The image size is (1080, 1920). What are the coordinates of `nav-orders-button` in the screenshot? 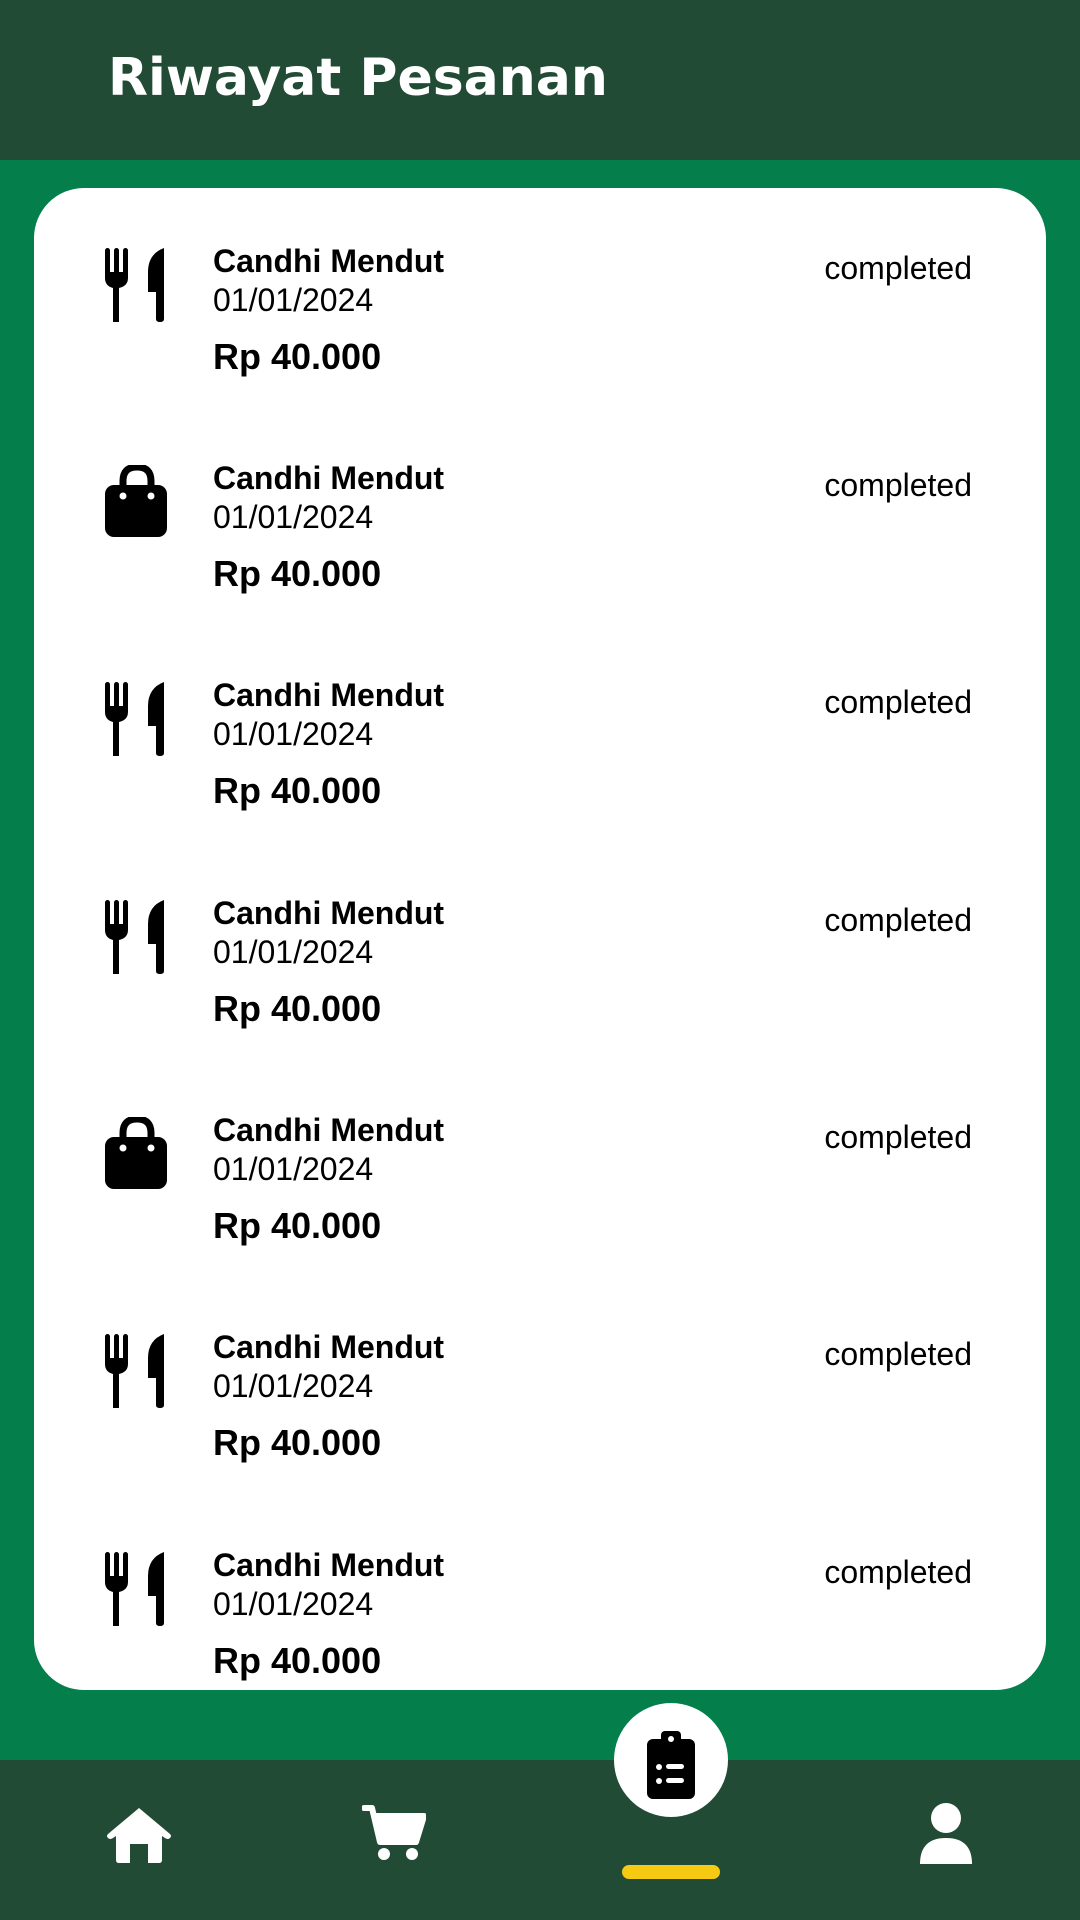 It's located at (671, 1760).